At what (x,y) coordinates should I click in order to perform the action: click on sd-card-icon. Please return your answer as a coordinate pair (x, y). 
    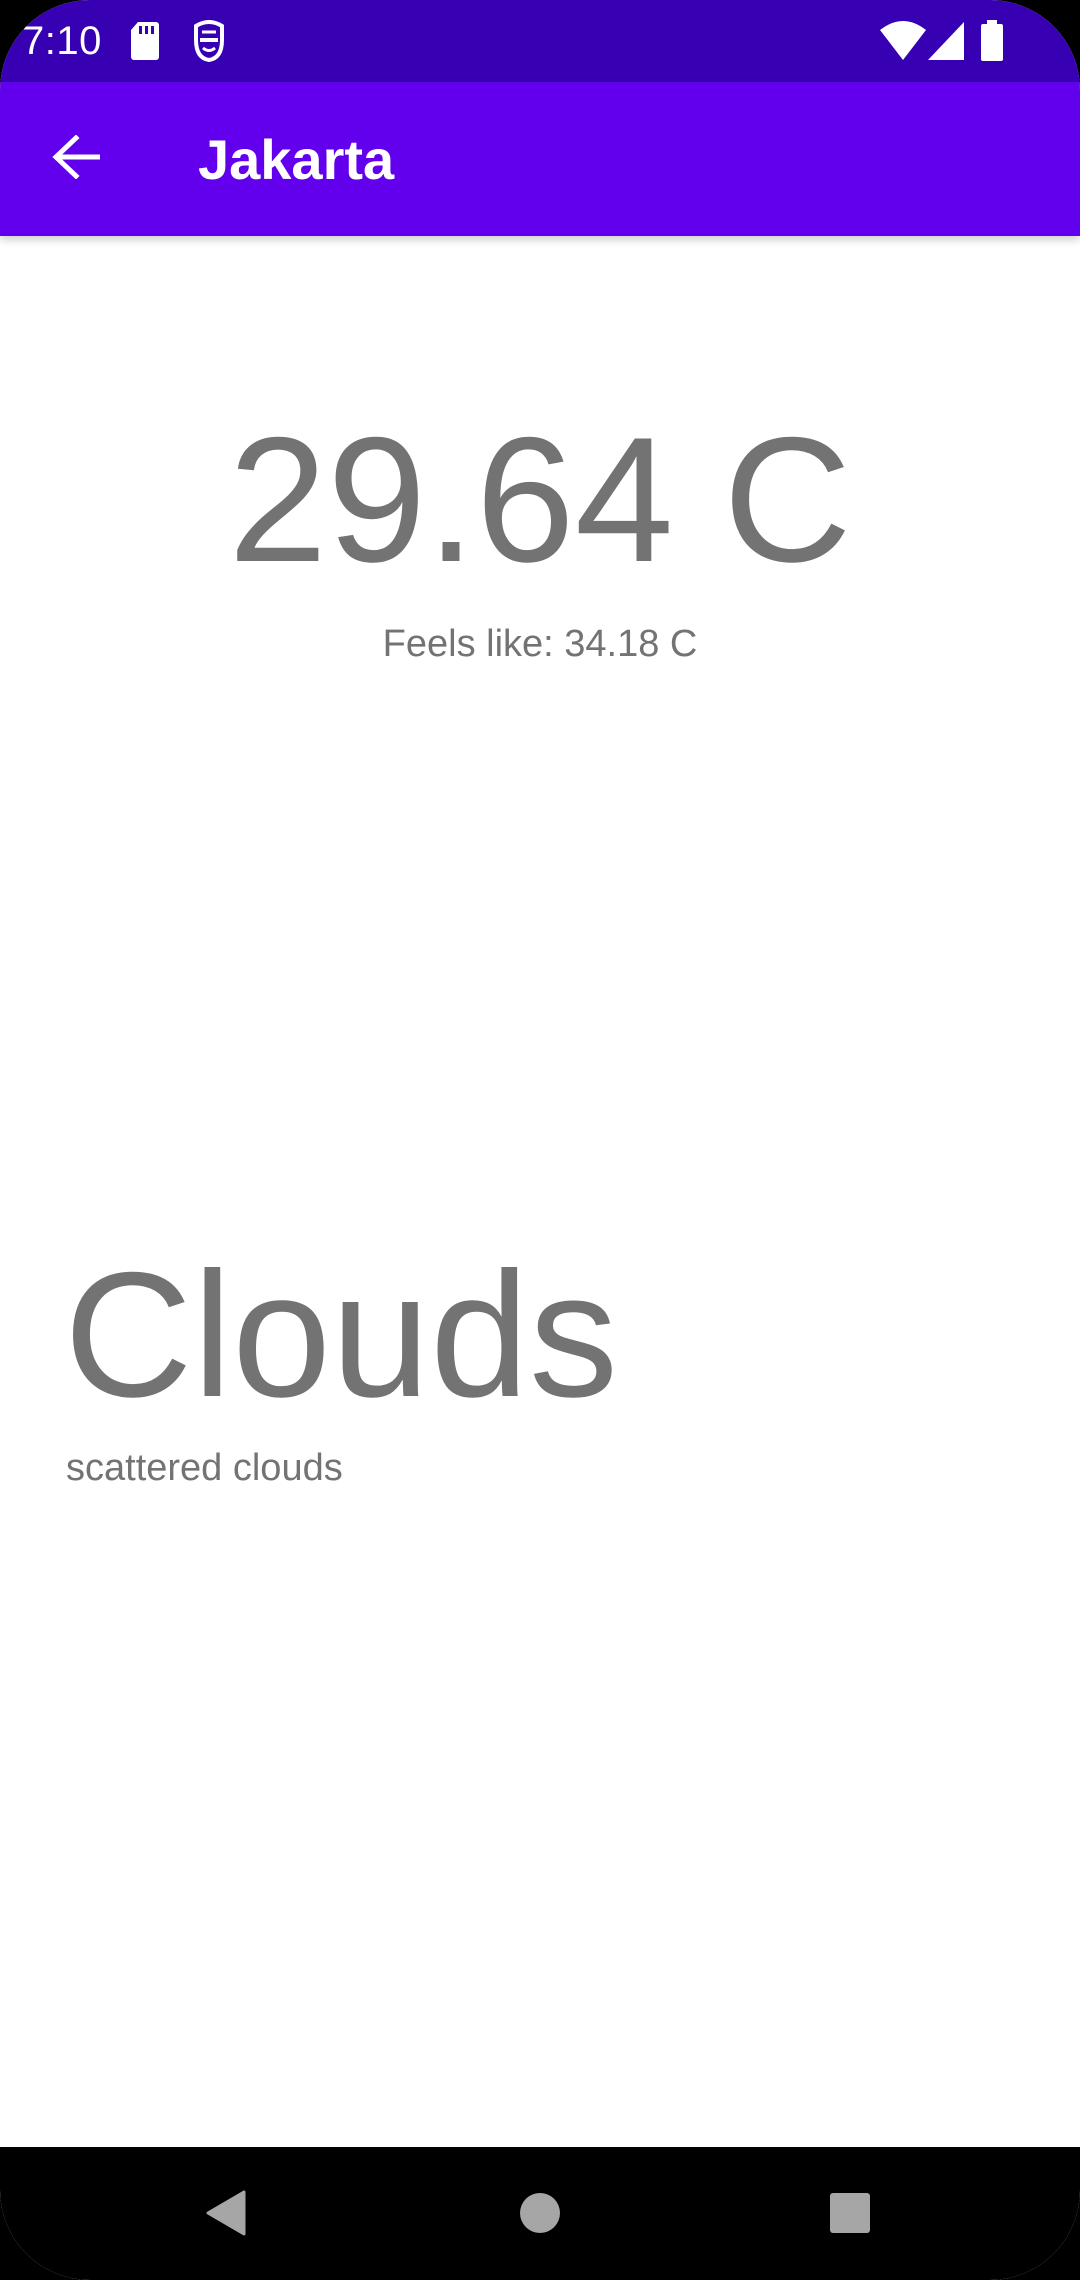
    Looking at the image, I should click on (145, 41).